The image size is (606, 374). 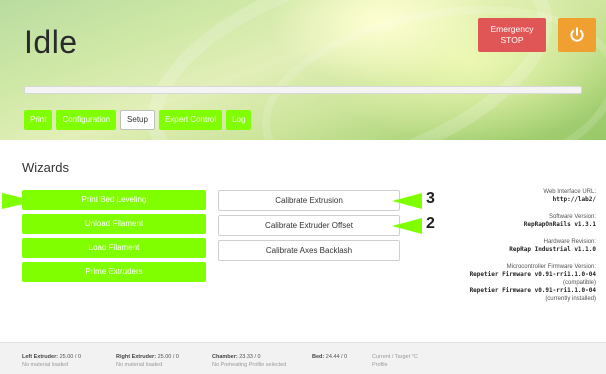 What do you see at coordinates (136, 357) in the screenshot?
I see `right-extruder-label: Right Extruder:` at bounding box center [136, 357].